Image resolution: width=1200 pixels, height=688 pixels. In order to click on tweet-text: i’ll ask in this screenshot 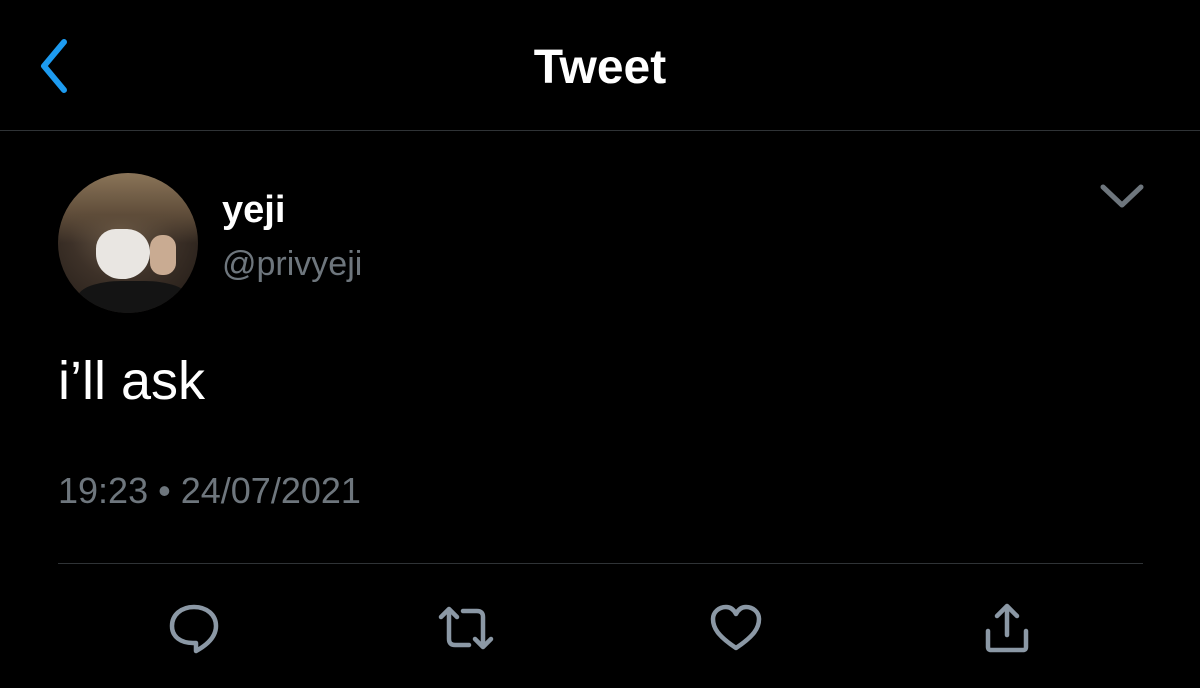, I will do `click(132, 381)`.